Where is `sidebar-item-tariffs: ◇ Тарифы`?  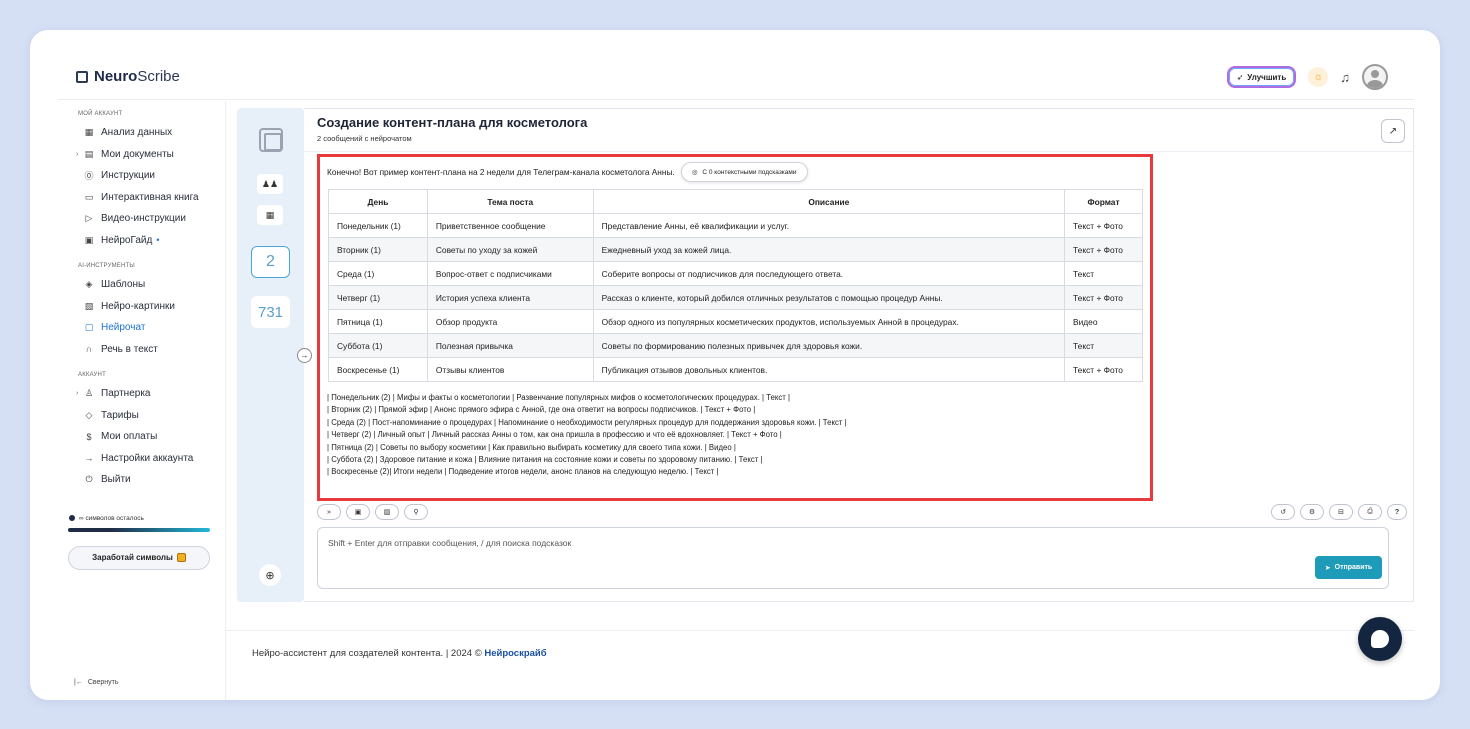 sidebar-item-tariffs: ◇ Тарифы is located at coordinates (141, 416).